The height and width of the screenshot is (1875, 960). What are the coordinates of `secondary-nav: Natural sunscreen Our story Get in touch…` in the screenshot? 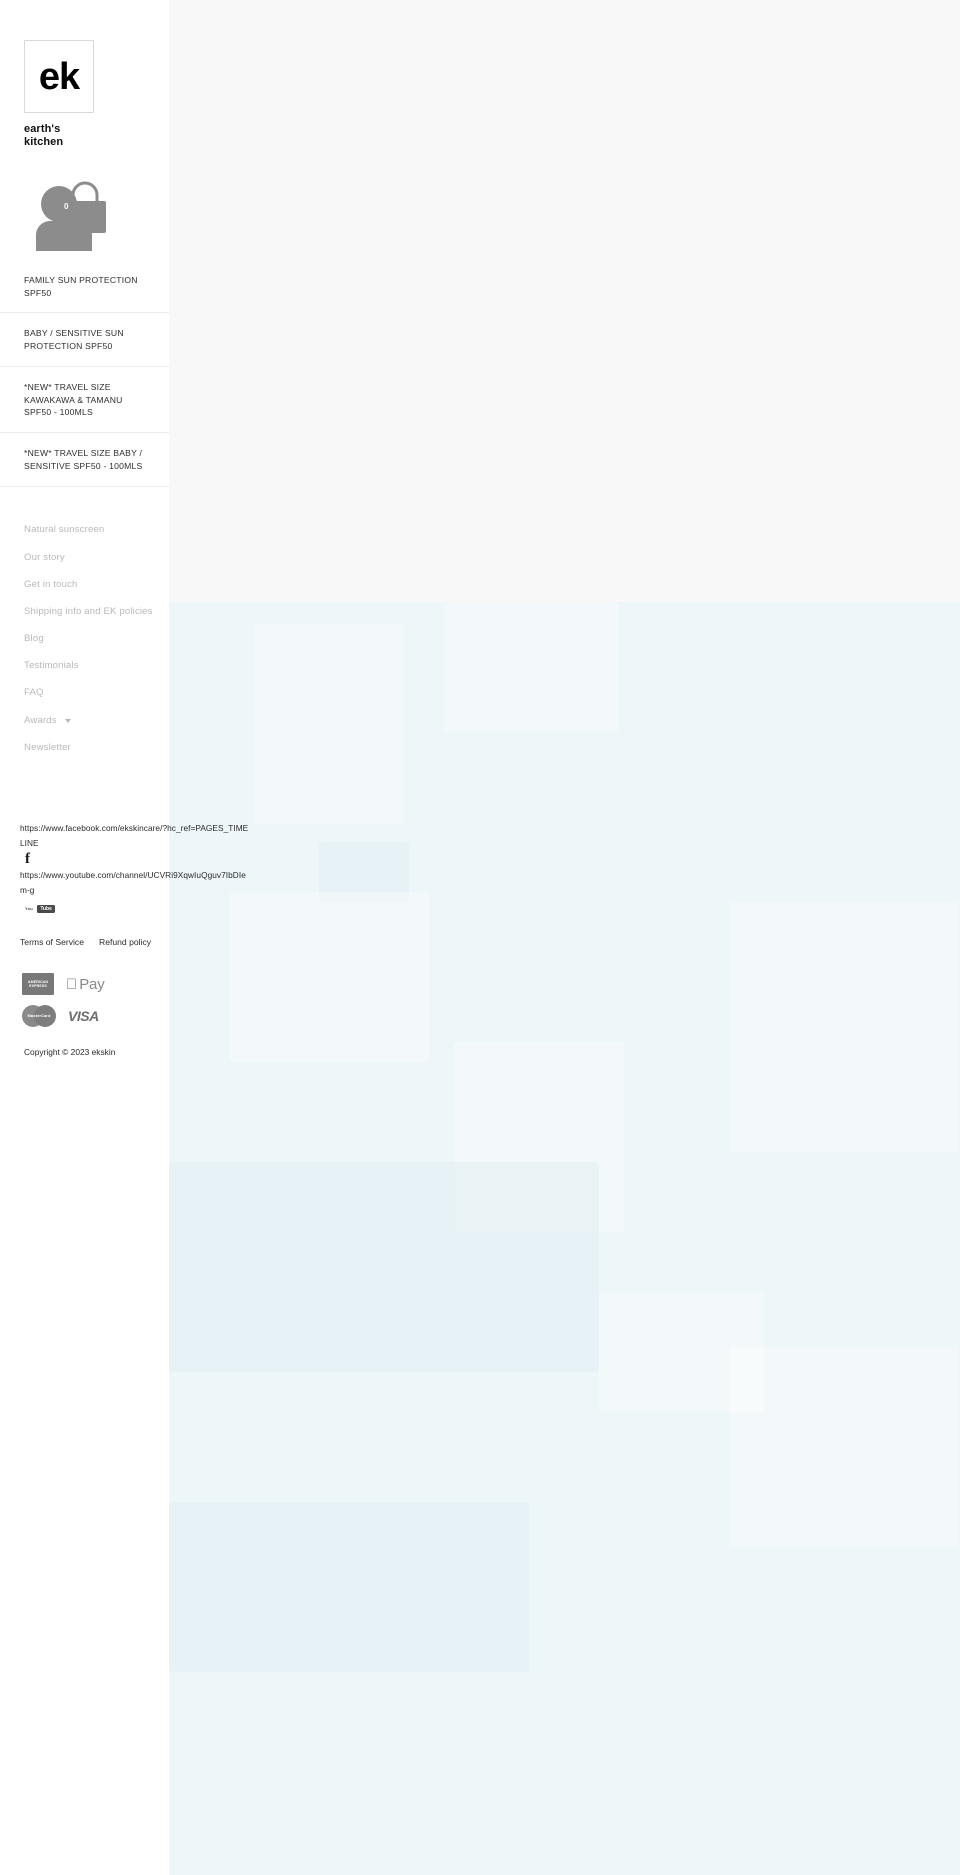 It's located at (84, 641).